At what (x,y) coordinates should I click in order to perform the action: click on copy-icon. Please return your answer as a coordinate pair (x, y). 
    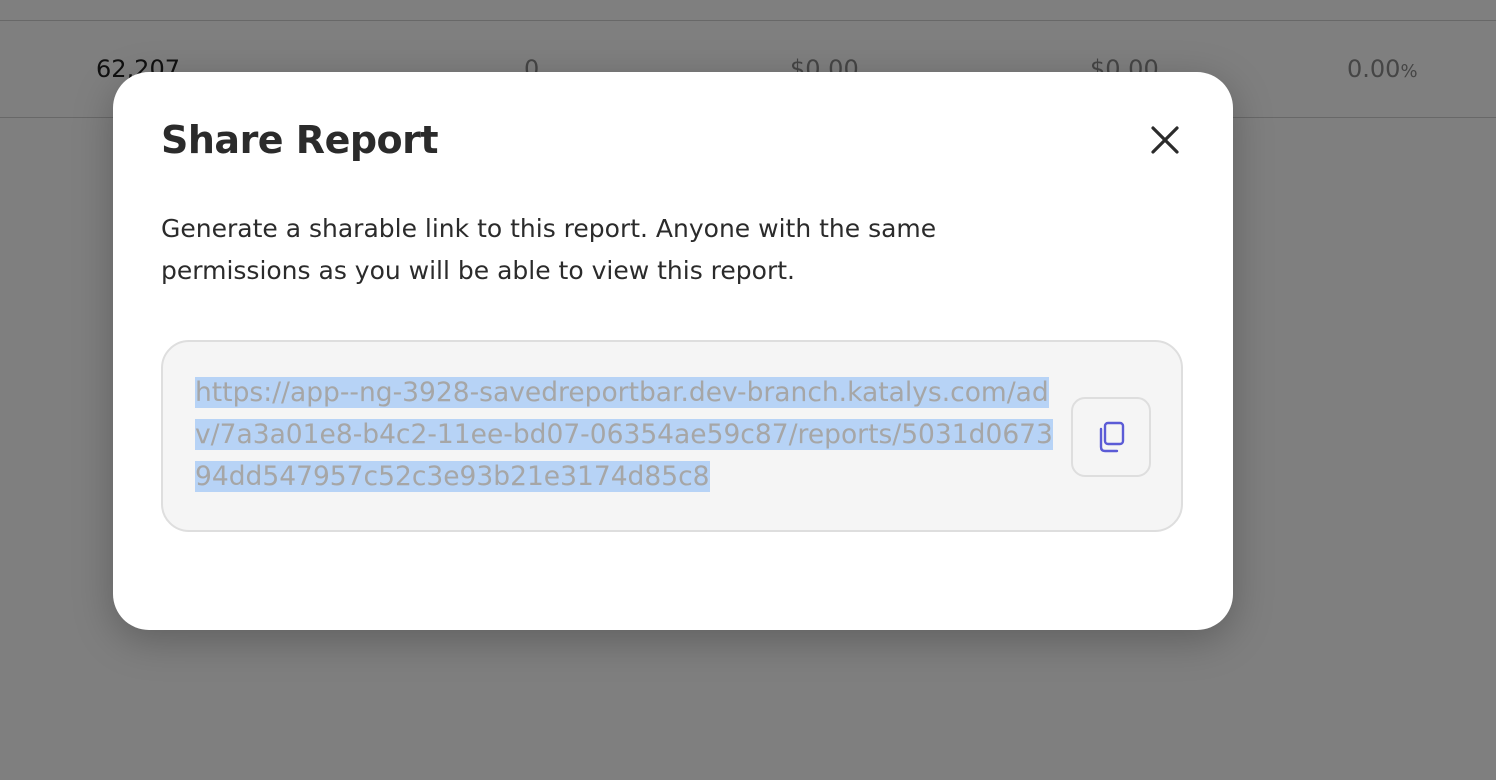
    Looking at the image, I should click on (1112, 437).